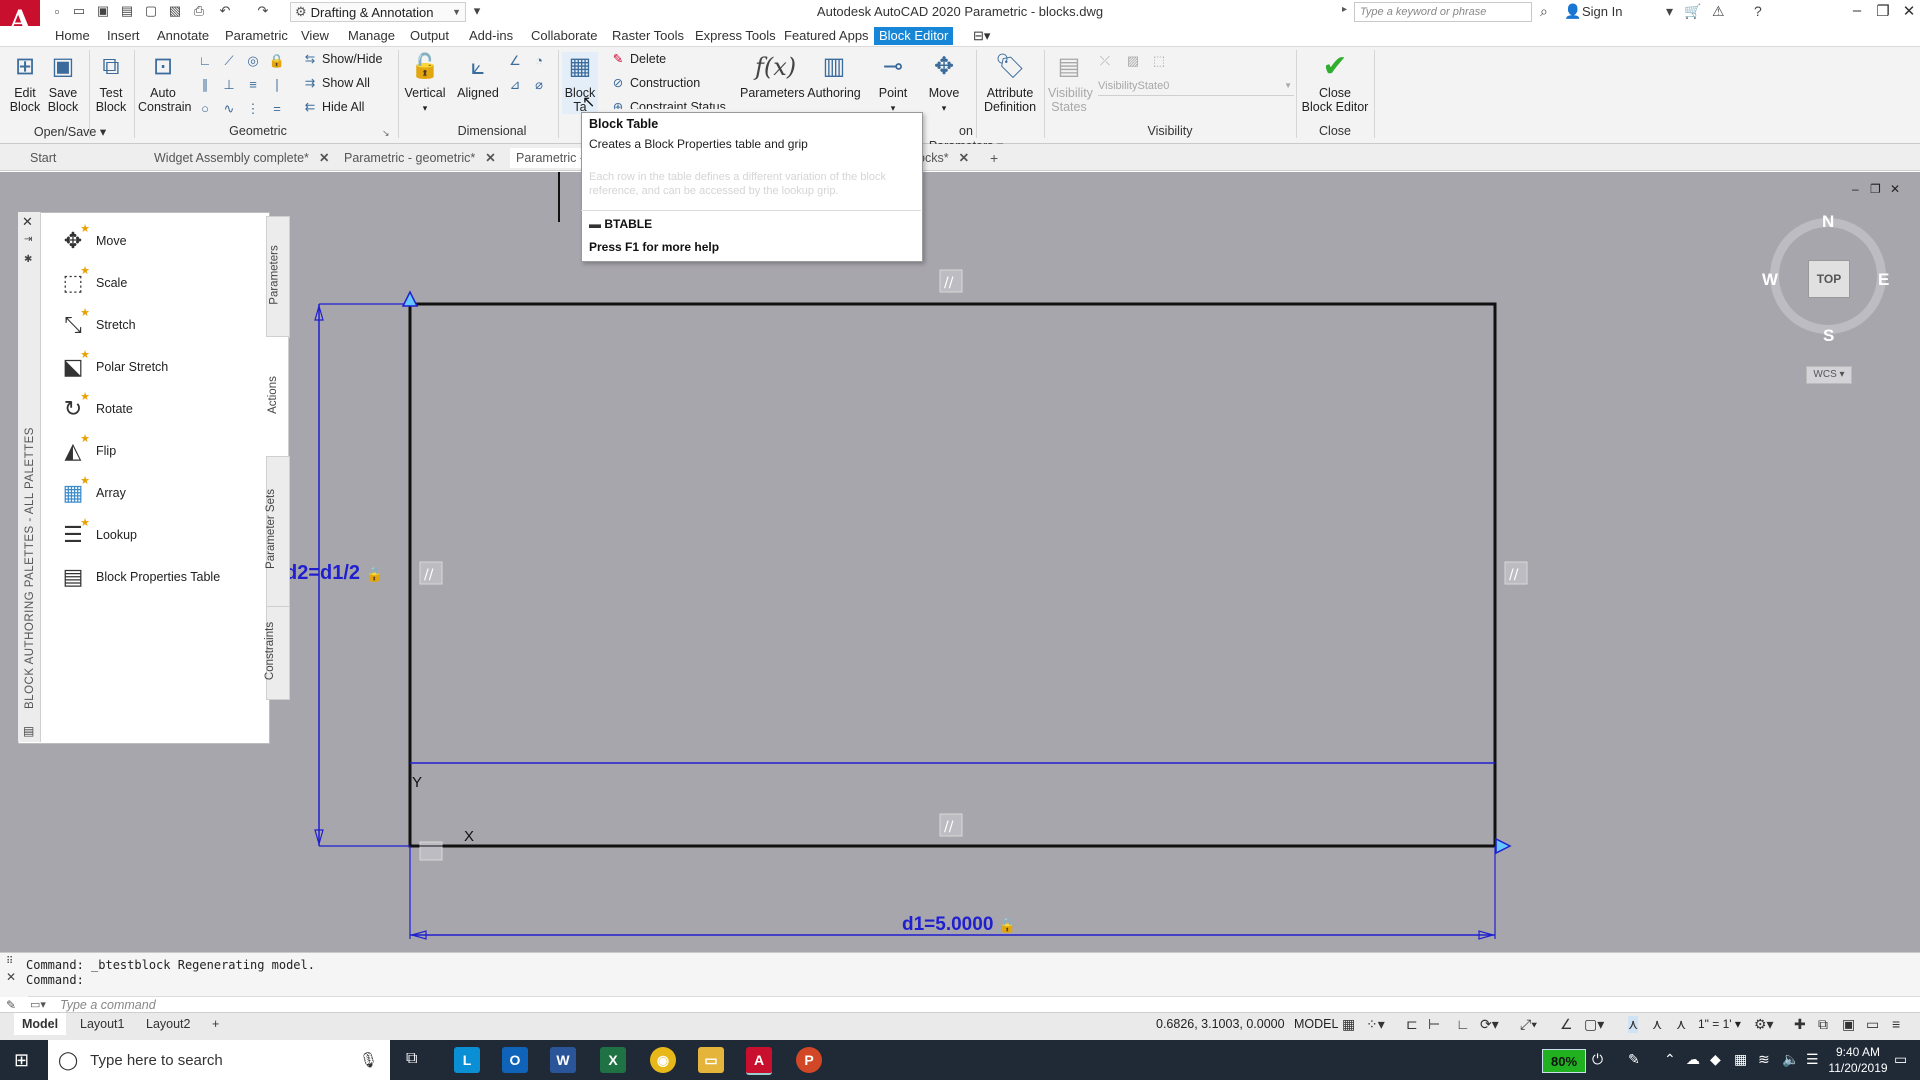  What do you see at coordinates (809, 1060) in the screenshot?
I see `powerpoint-app-icon: P` at bounding box center [809, 1060].